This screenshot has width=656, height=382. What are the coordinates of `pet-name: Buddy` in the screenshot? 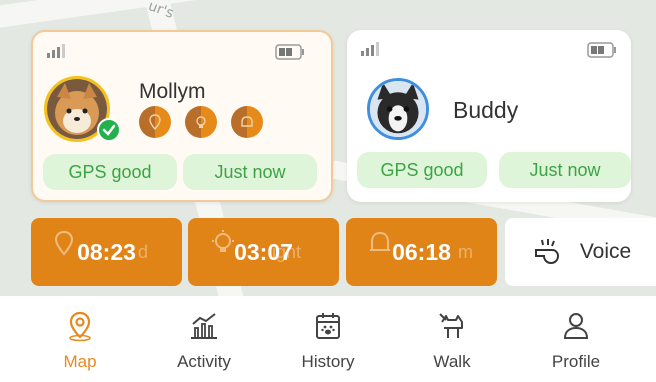 It's located at (486, 110).